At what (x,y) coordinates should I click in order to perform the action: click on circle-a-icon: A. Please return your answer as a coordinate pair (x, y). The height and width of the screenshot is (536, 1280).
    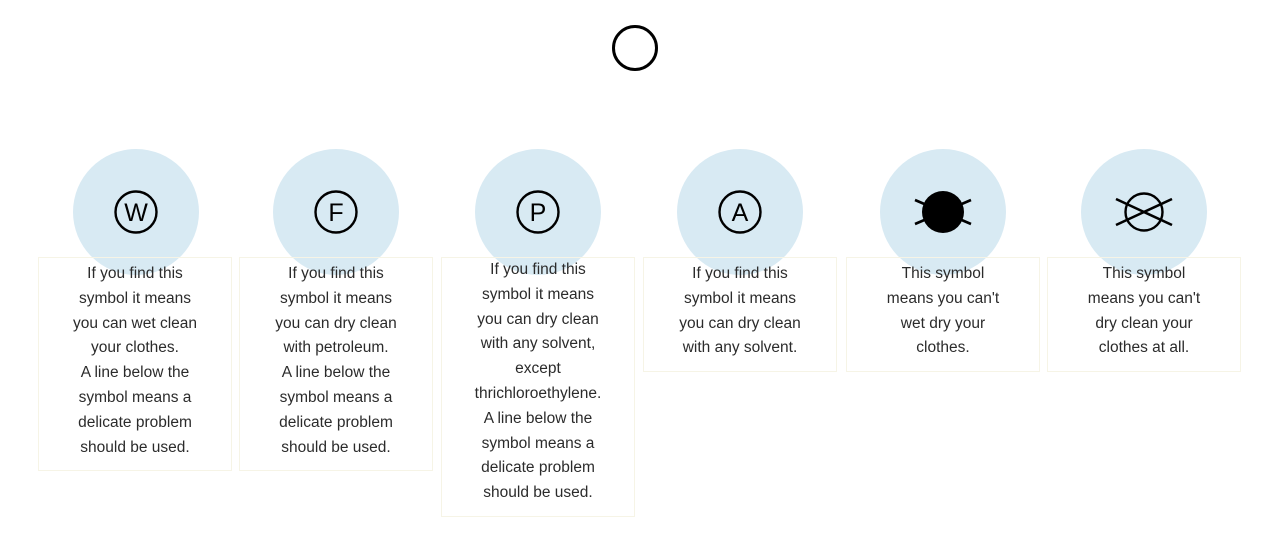
    Looking at the image, I should click on (740, 212).